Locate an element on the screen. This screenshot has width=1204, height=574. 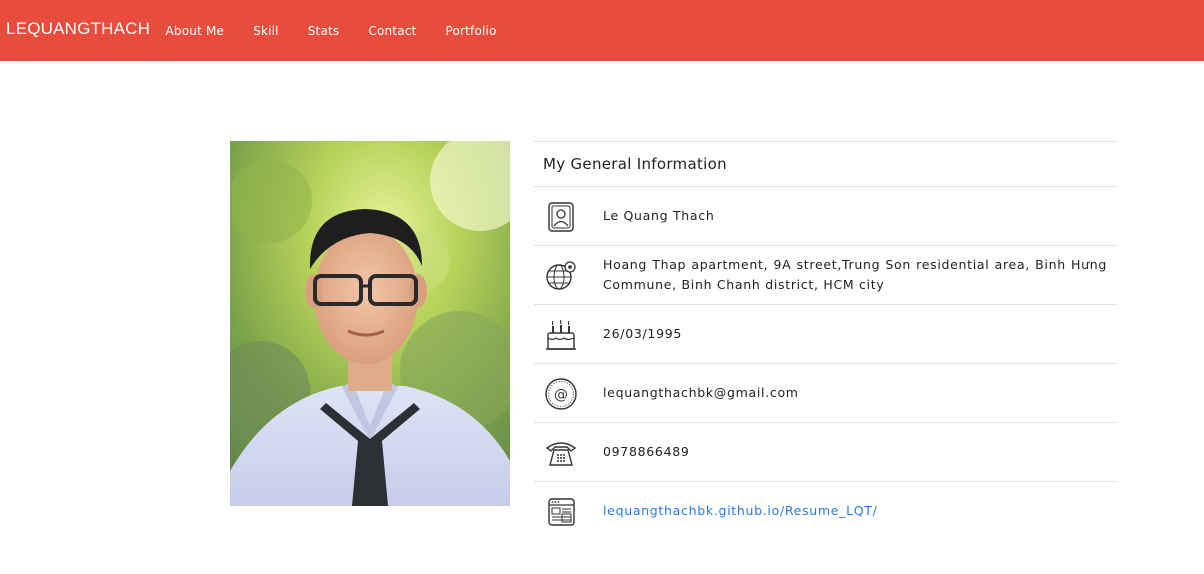
nav-links: About Me Skill Stats Contact Portfolio is located at coordinates (331, 30).